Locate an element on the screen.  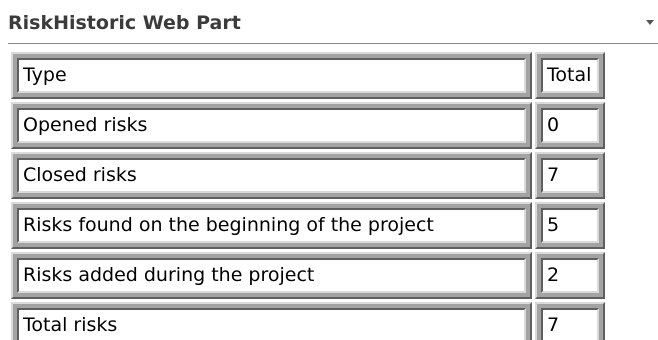
chevron-down-icon is located at coordinates (650, 22).